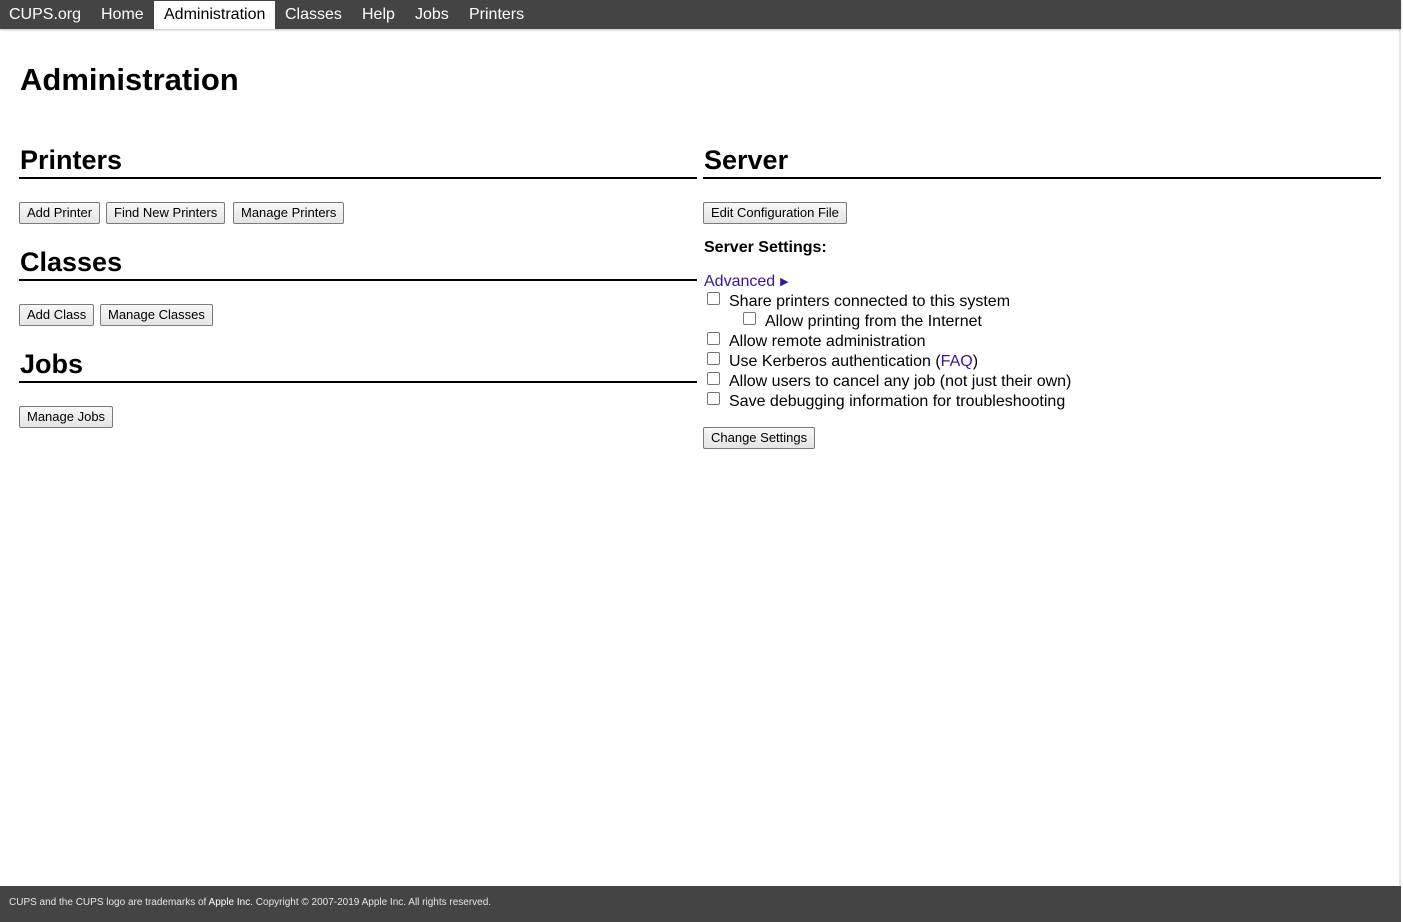 The width and height of the screenshot is (1403, 922). What do you see at coordinates (784, 282) in the screenshot?
I see `triangle-right-icon: ▶` at bounding box center [784, 282].